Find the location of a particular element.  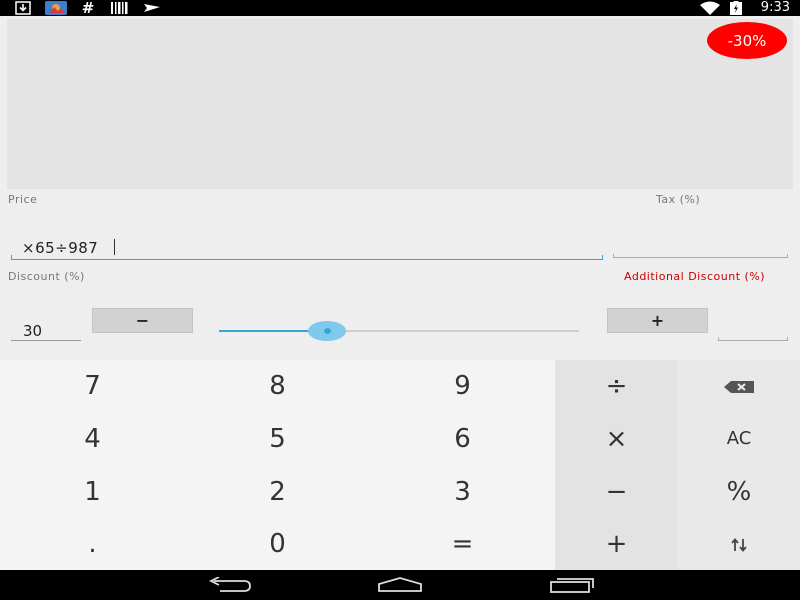

home-icon is located at coordinates (400, 585).